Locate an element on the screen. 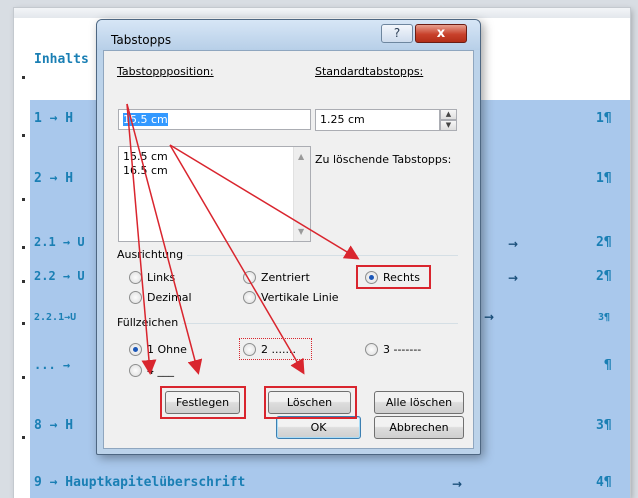 The image size is (638, 498). alignment-group-label: Ausrichtung is located at coordinates (152, 254).